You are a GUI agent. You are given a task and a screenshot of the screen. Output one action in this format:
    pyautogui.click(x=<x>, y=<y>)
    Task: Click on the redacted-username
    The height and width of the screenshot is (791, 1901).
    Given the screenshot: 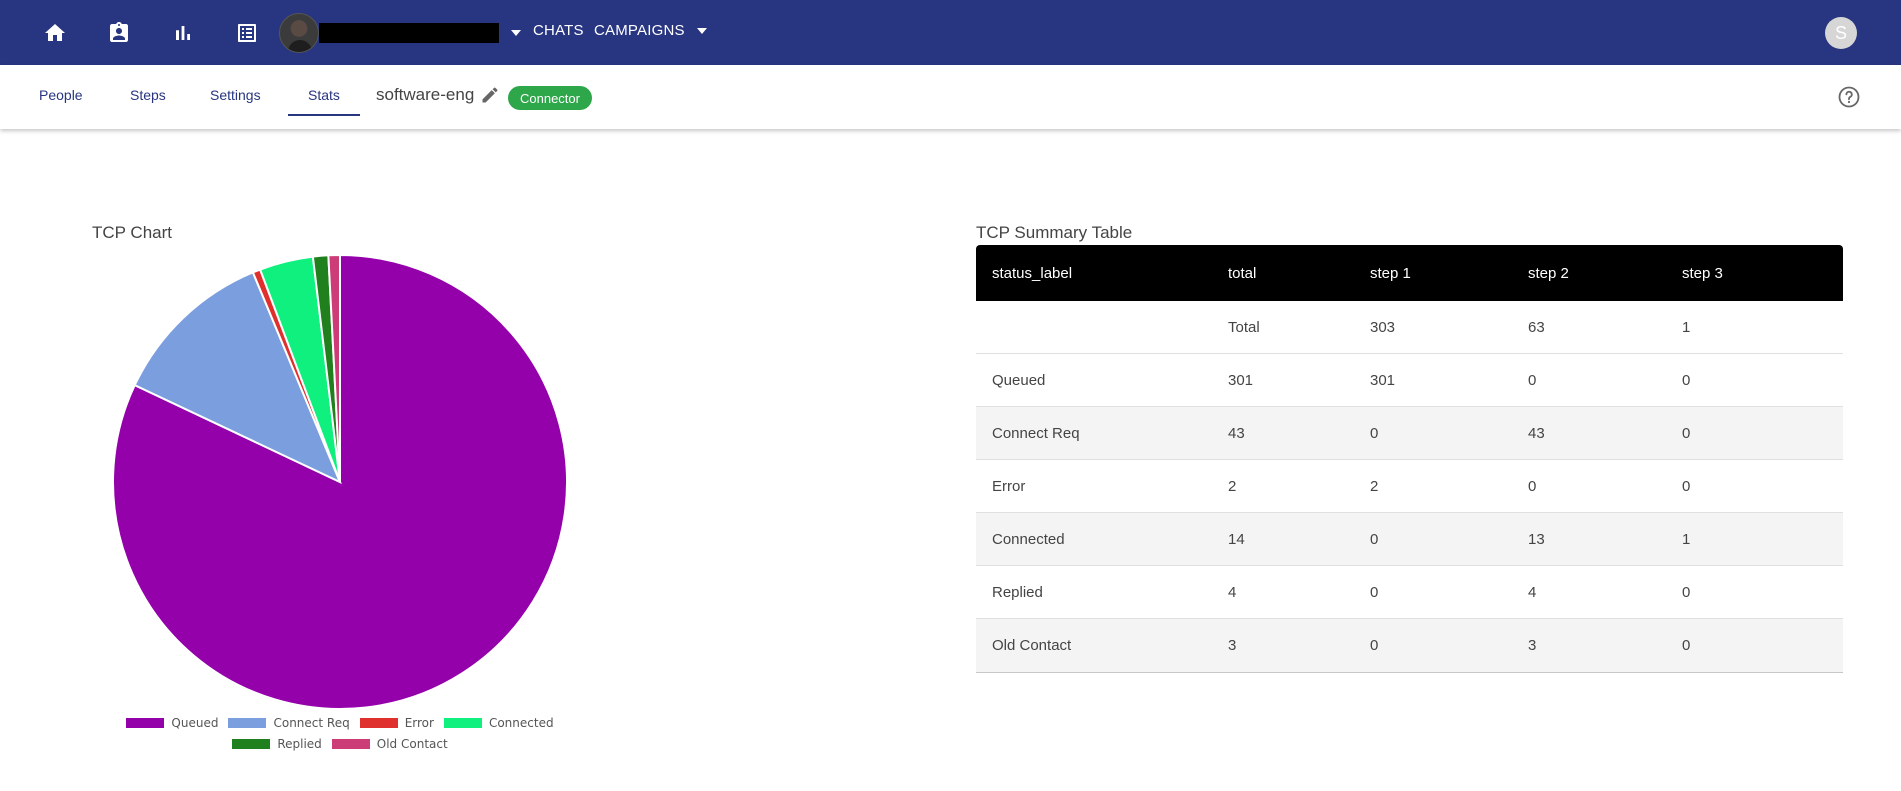 What is the action you would take?
    pyautogui.click(x=409, y=33)
    